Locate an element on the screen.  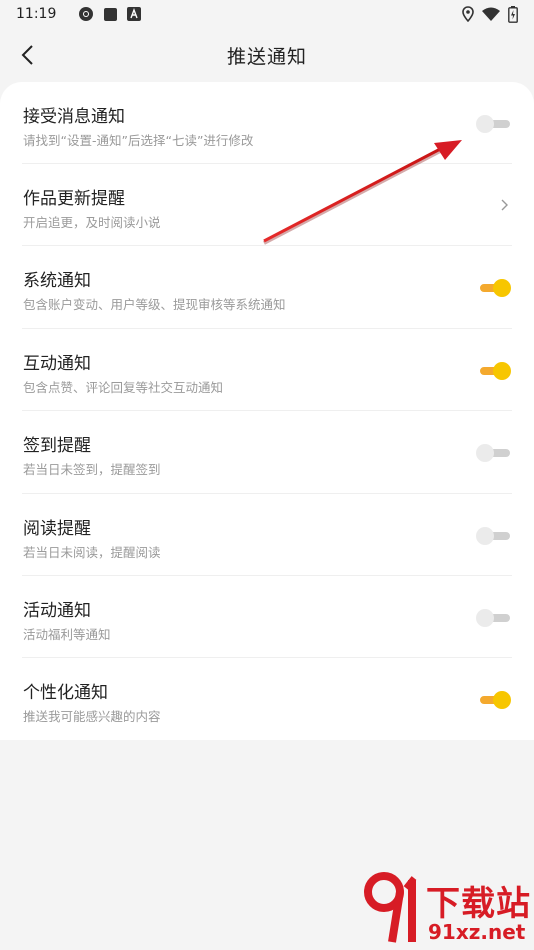
setting-description: 推送我可能感兴趣的内容 is located at coordinates (92, 717).